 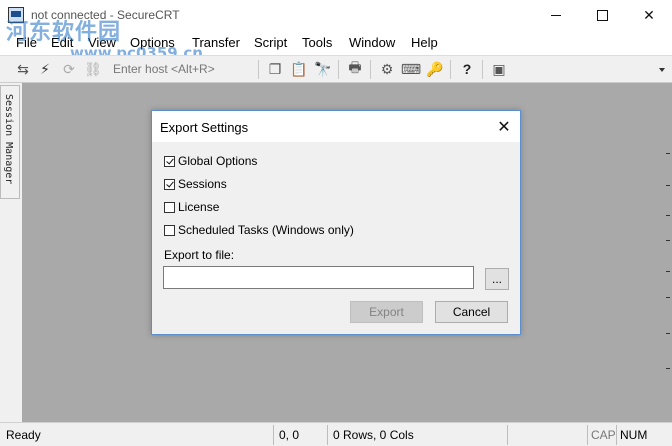 I want to click on status-caps-lock: CAP, so click(x=603, y=435).